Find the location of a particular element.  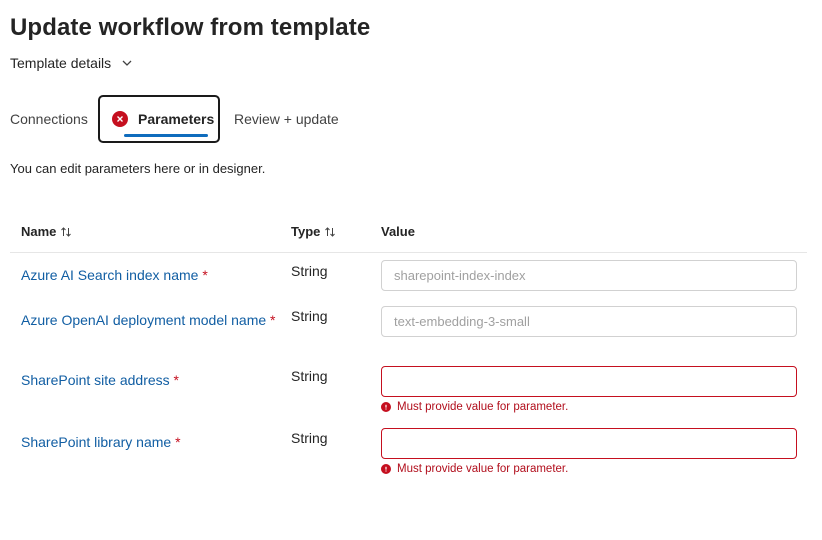

parameter-name: Azure OpenAI deployment model name * is located at coordinates (148, 320).